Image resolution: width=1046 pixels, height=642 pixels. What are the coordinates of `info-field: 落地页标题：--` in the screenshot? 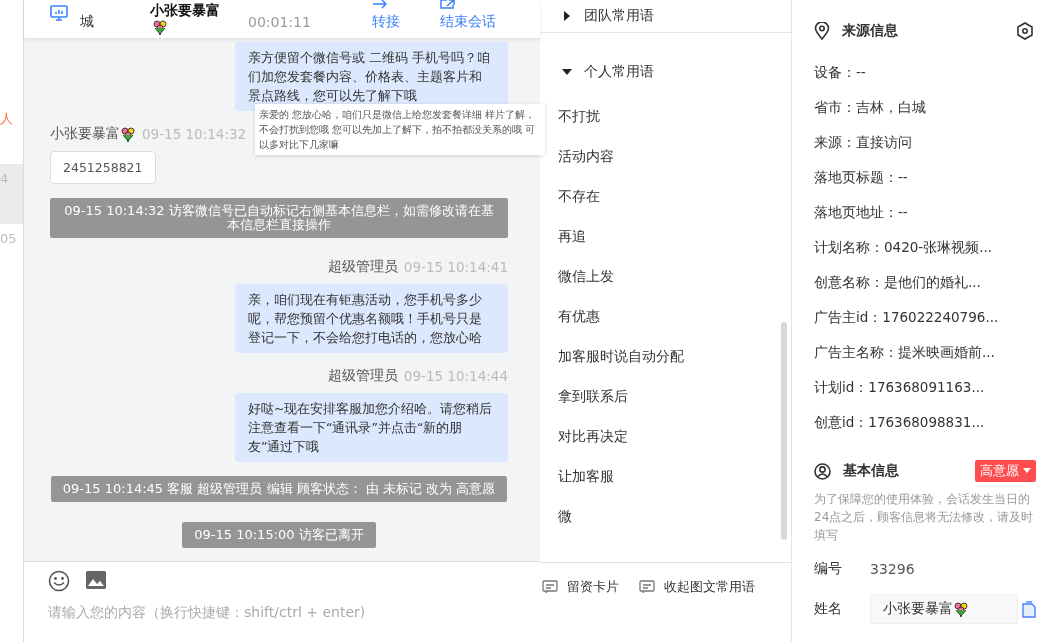 It's located at (925, 177).